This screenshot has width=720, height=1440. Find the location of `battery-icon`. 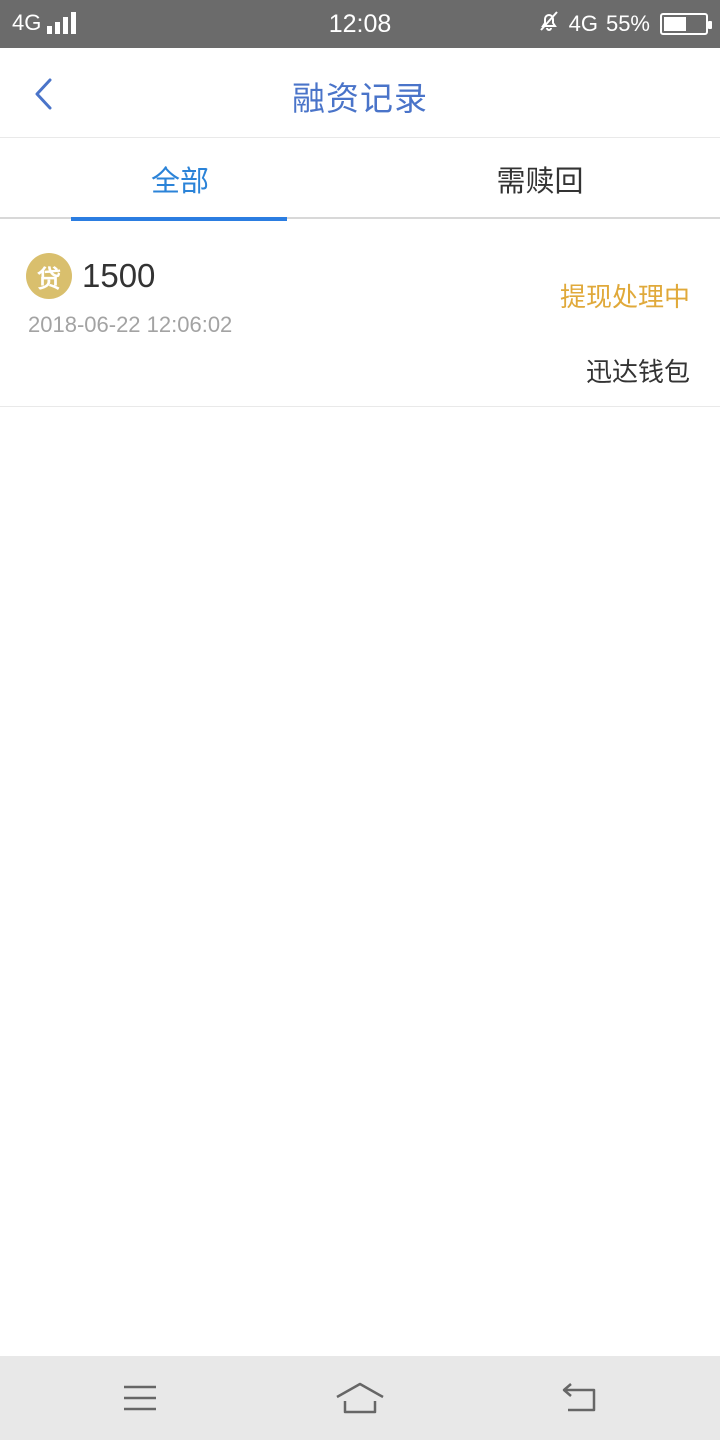

battery-icon is located at coordinates (686, 24).